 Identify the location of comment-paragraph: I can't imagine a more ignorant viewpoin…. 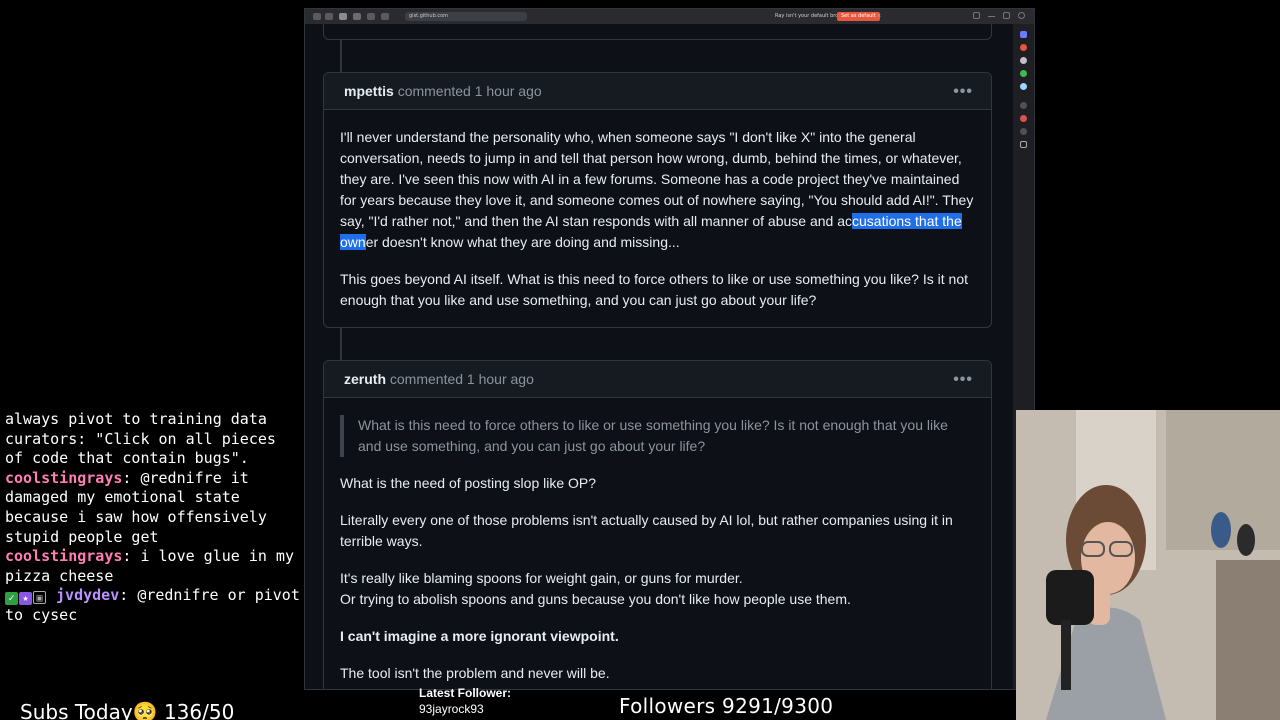
(479, 636).